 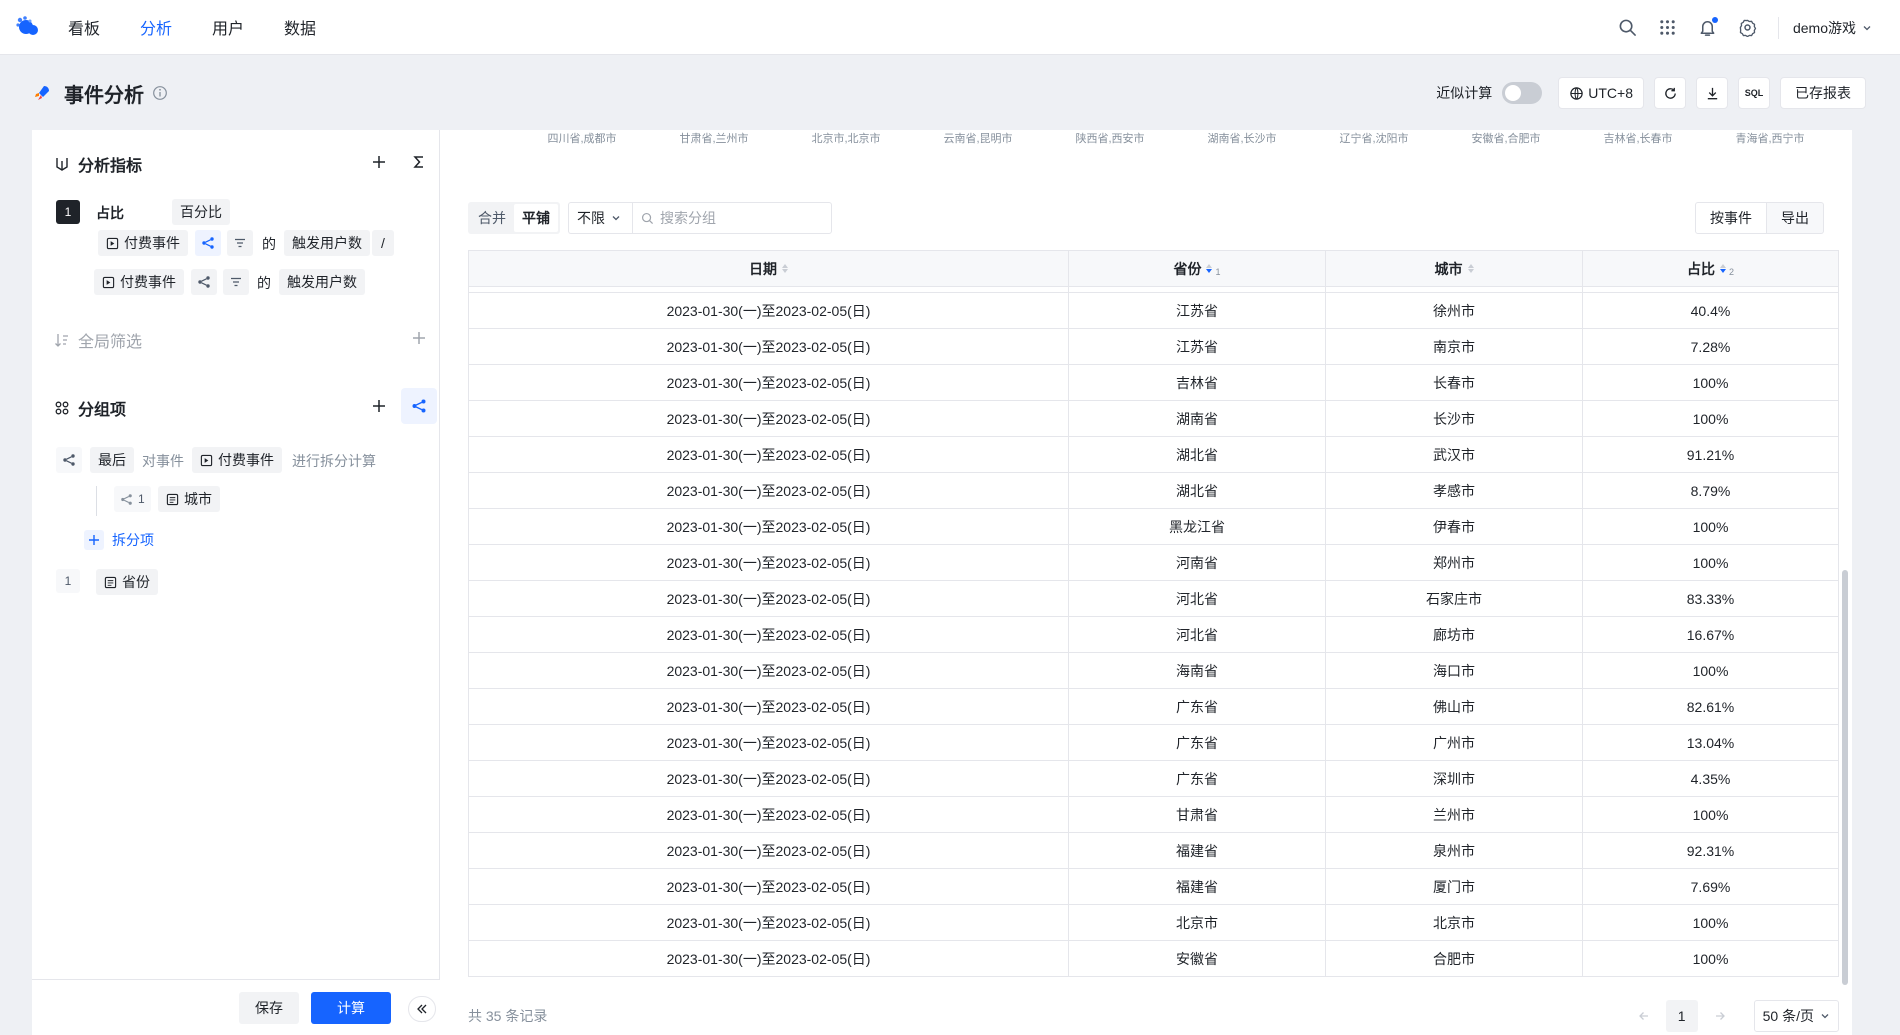 What do you see at coordinates (189, 499) in the screenshot?
I see `sub-property-select: 城市` at bounding box center [189, 499].